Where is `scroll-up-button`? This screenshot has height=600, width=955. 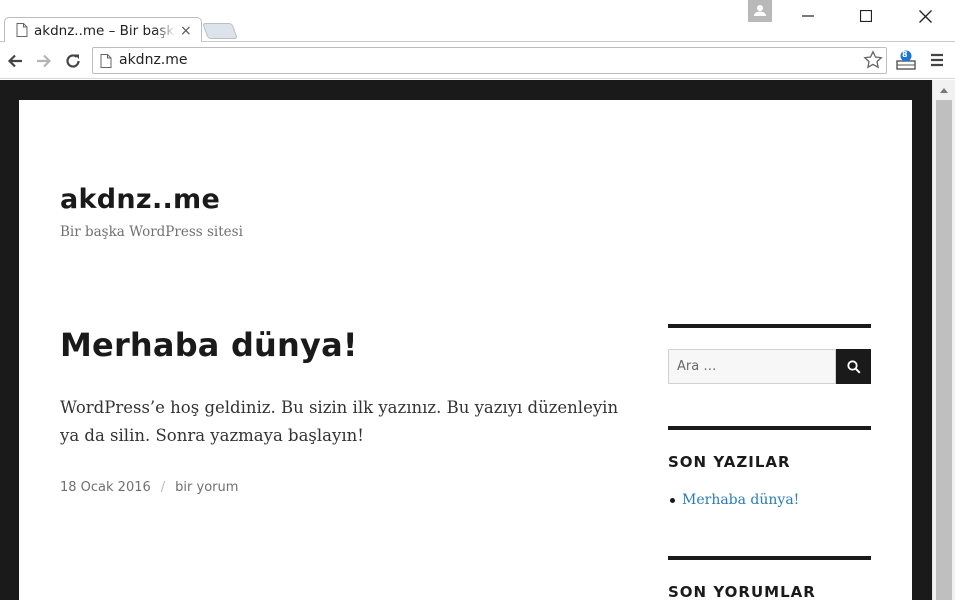
scroll-up-button is located at coordinates (944, 90).